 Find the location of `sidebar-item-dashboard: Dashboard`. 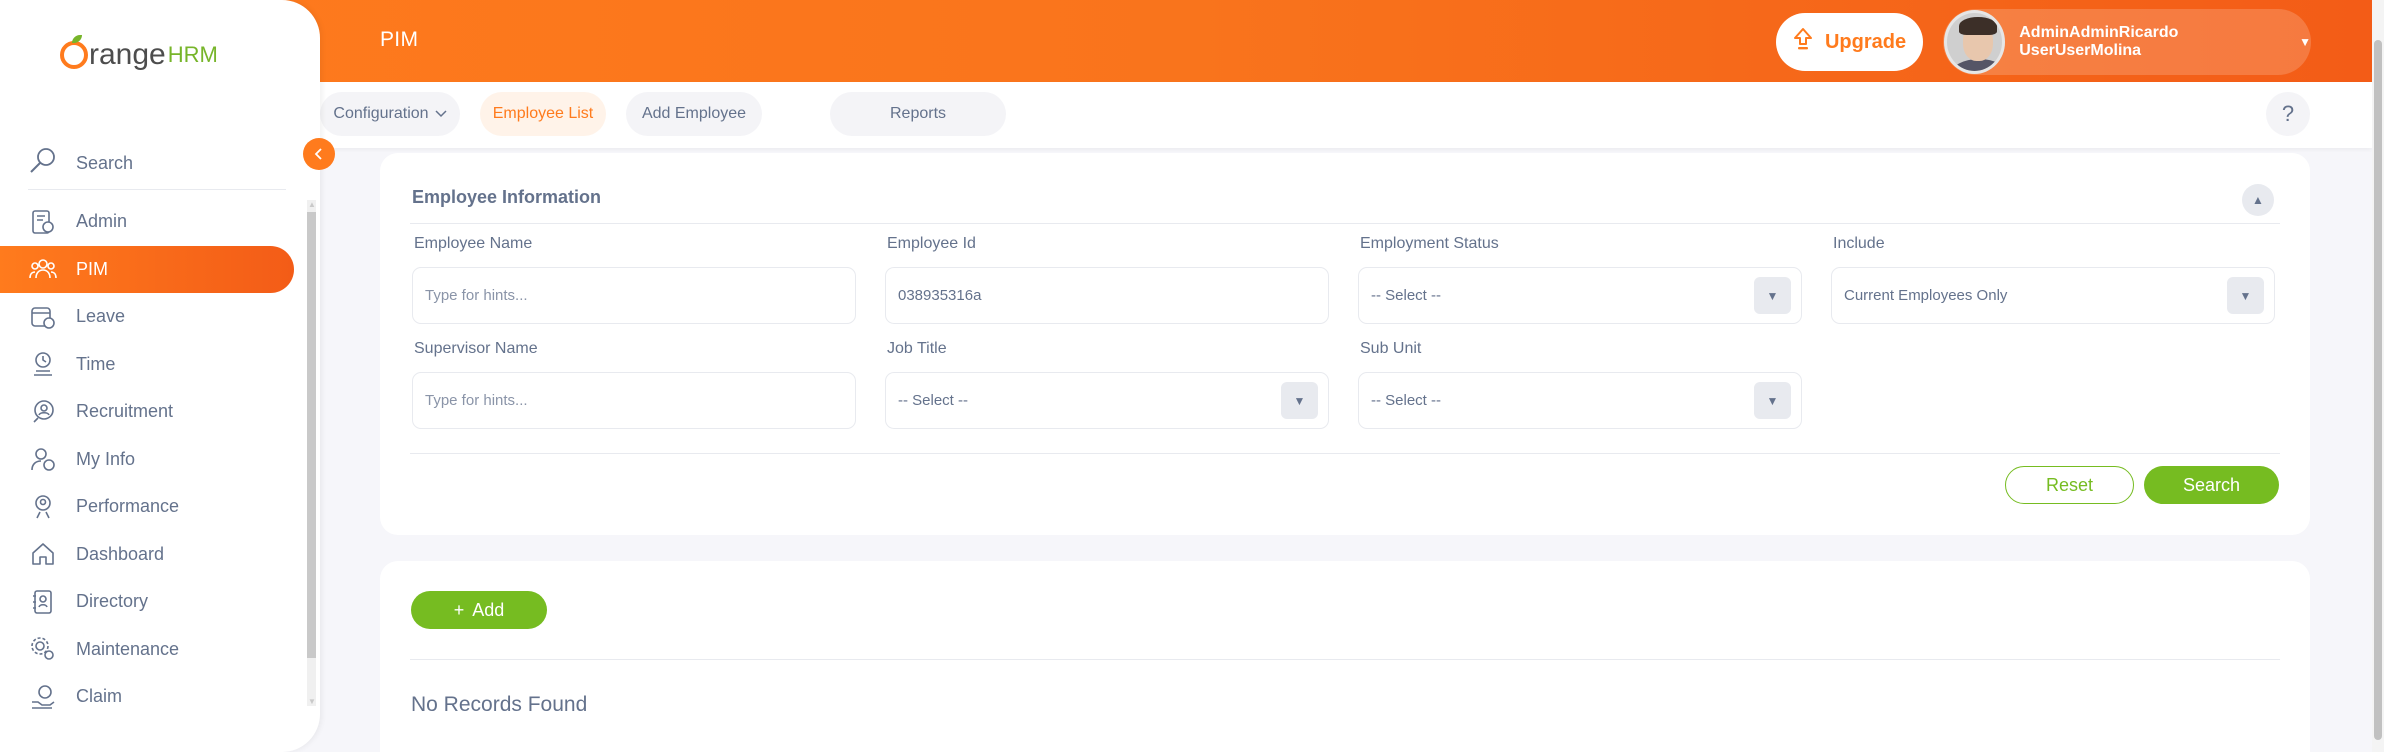

sidebar-item-dashboard: Dashboard is located at coordinates (147, 555).